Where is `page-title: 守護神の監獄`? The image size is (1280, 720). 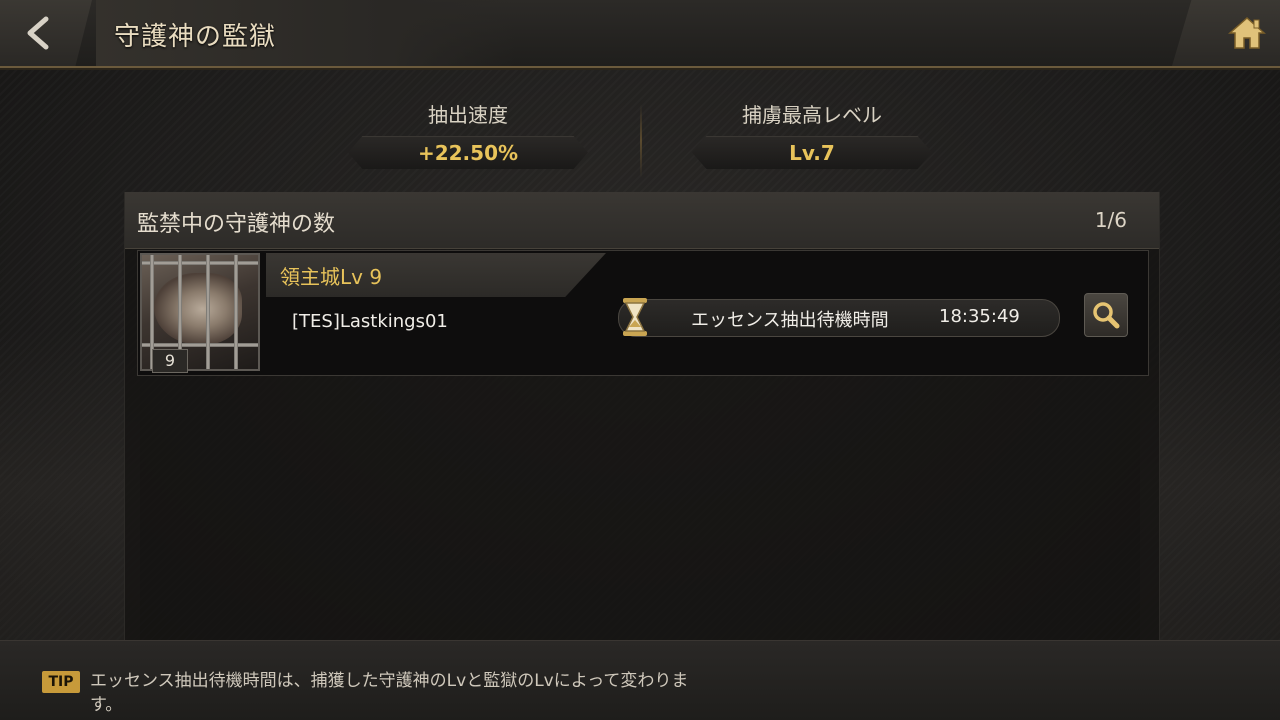
page-title: 守護神の監獄 is located at coordinates (195, 37).